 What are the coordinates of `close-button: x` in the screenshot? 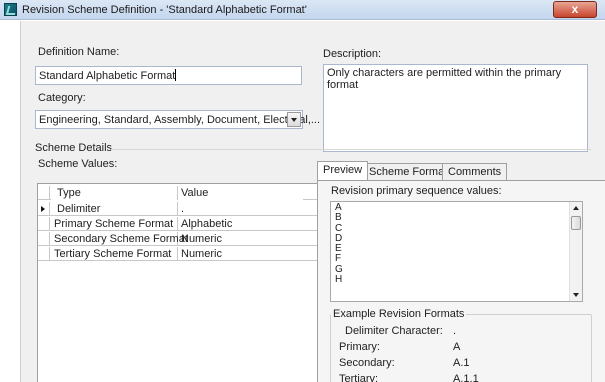 It's located at (575, 9).